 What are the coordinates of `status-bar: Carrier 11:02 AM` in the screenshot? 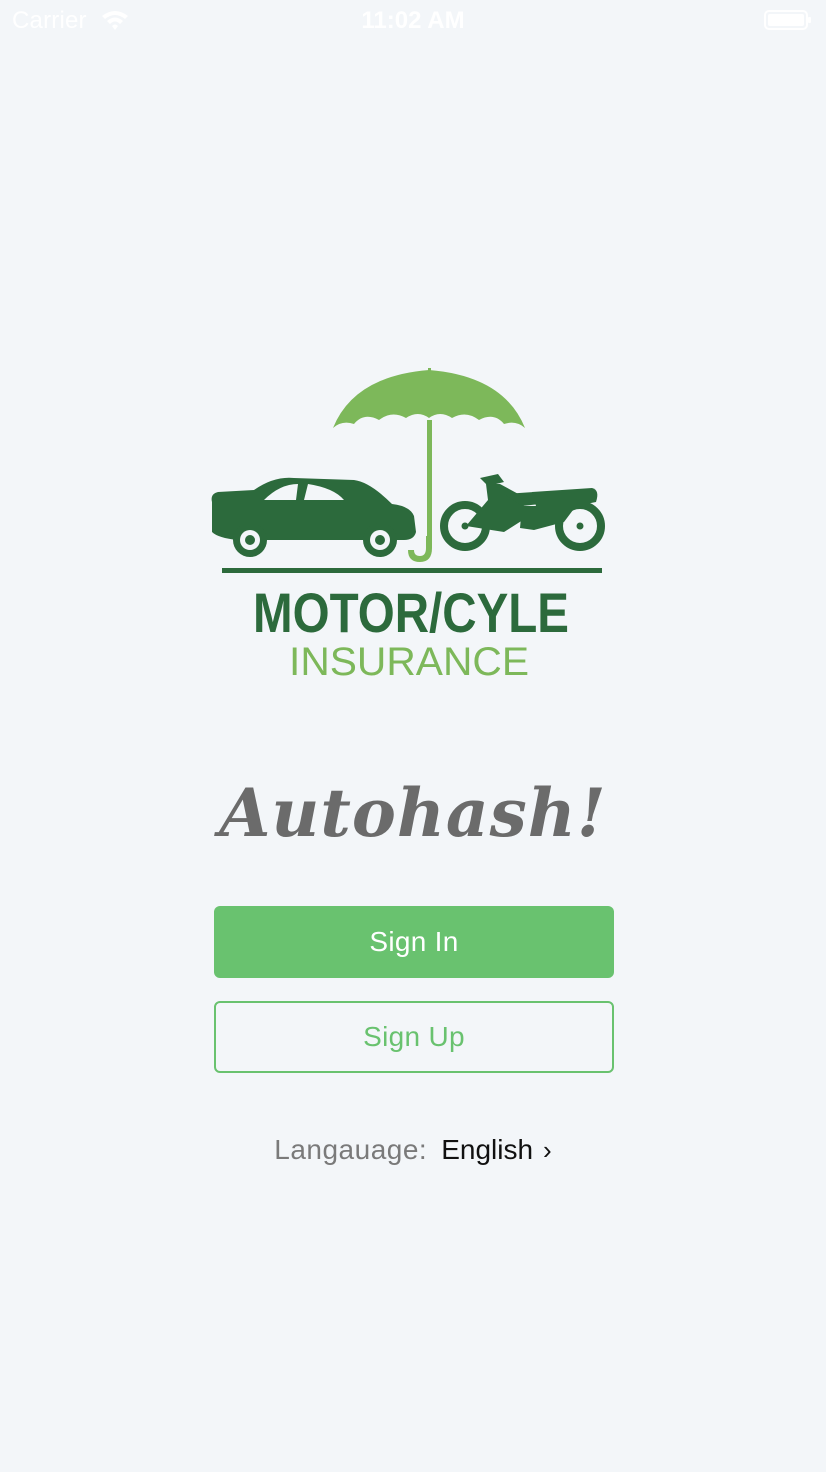 It's located at (413, 21).